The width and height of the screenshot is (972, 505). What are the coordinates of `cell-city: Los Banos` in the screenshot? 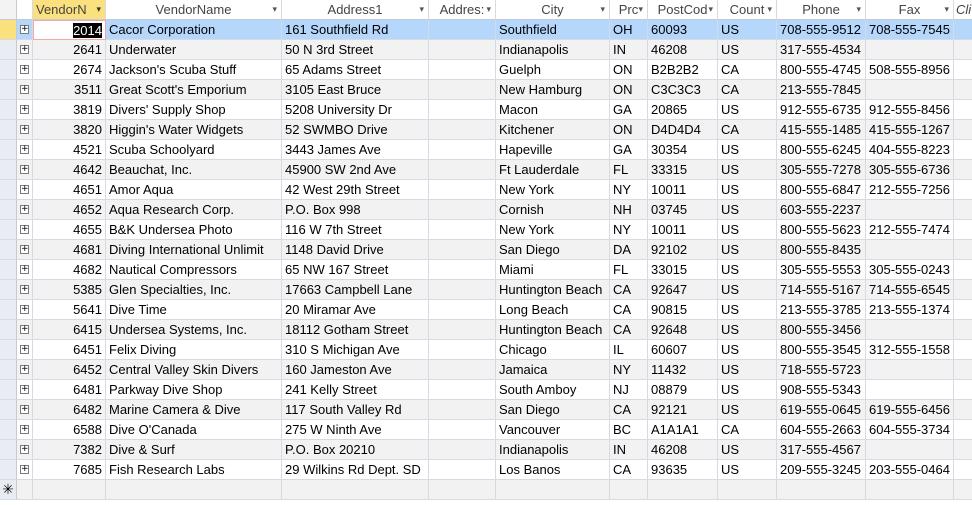 It's located at (553, 470).